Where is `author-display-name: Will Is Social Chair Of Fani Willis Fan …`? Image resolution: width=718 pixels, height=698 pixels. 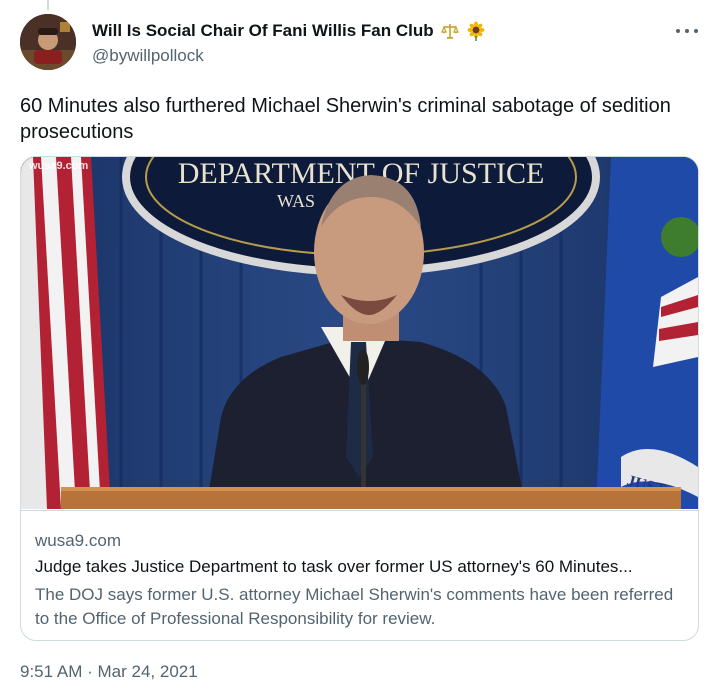
author-display-name: Will Is Social Chair Of Fani Willis Fan … is located at coordinates (263, 31).